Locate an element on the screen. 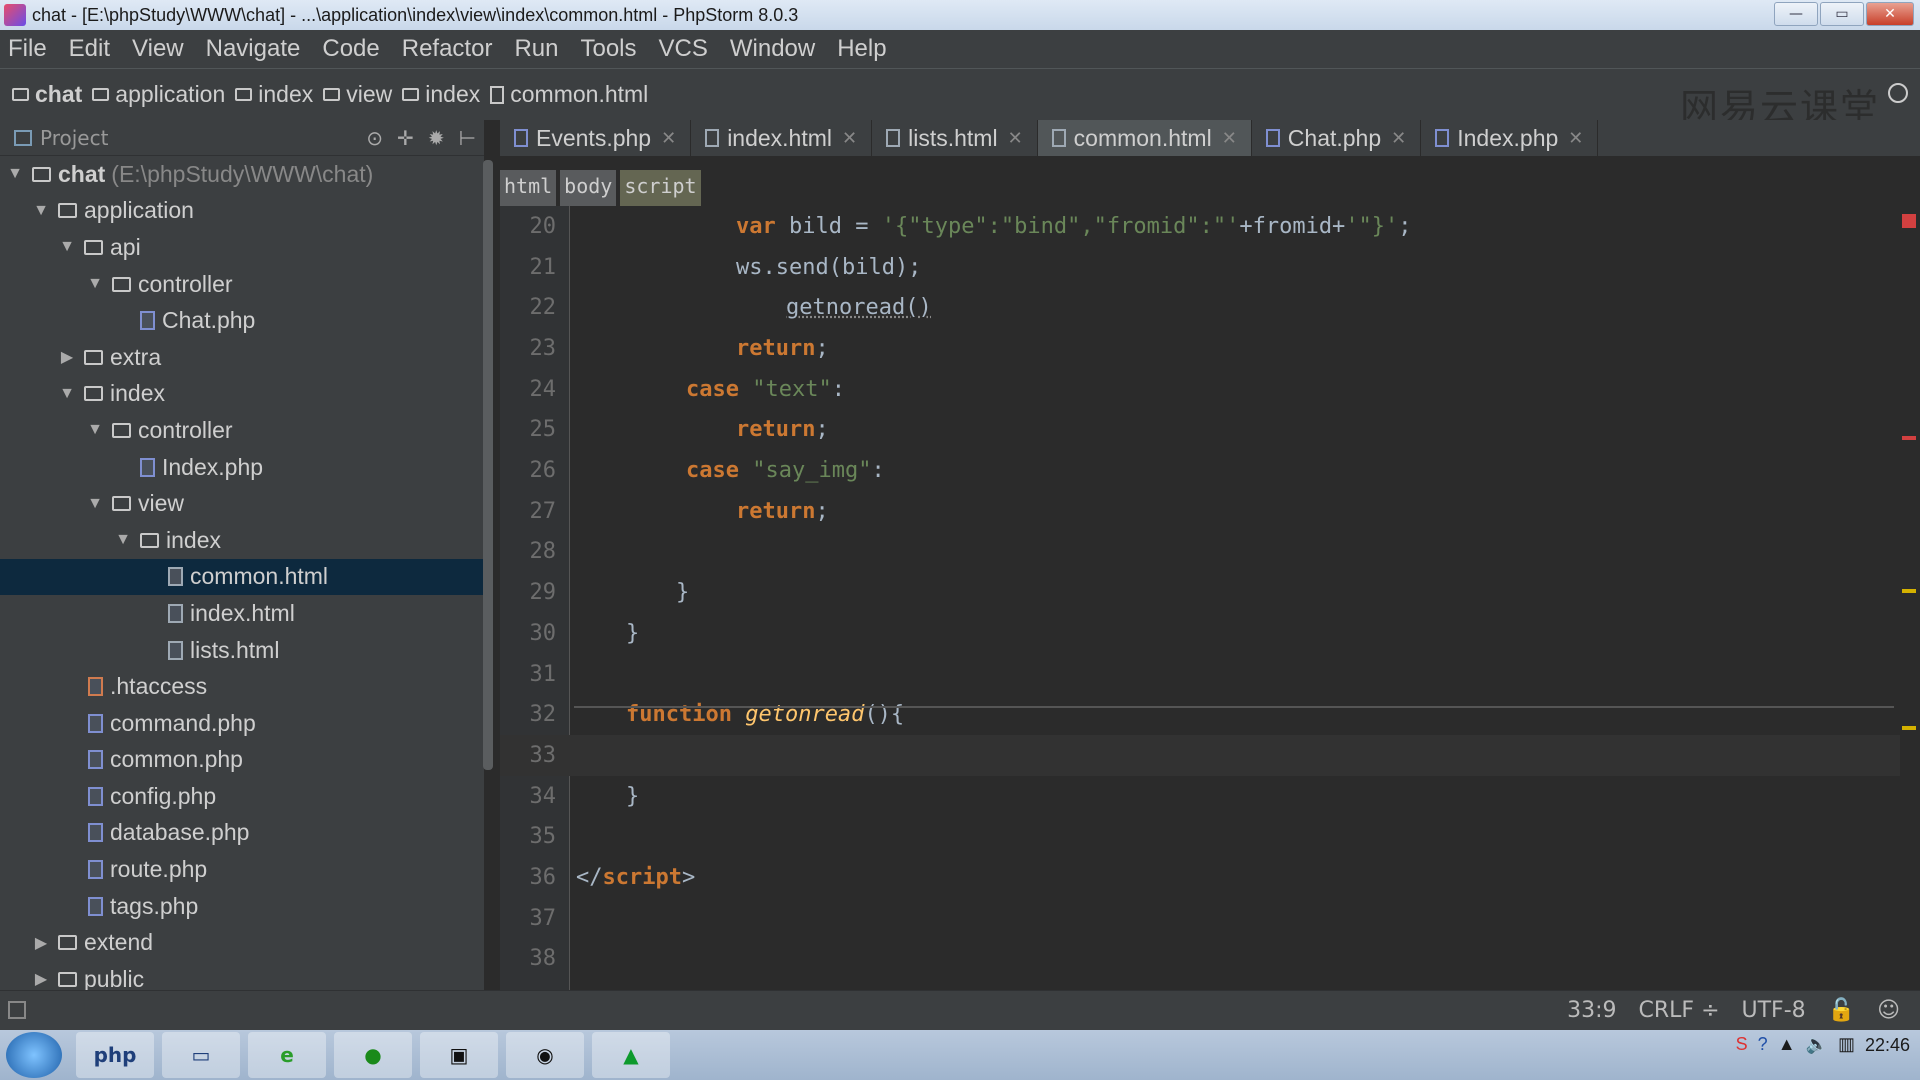  phpstorm-taskbar-icon: php is located at coordinates (115, 1055).